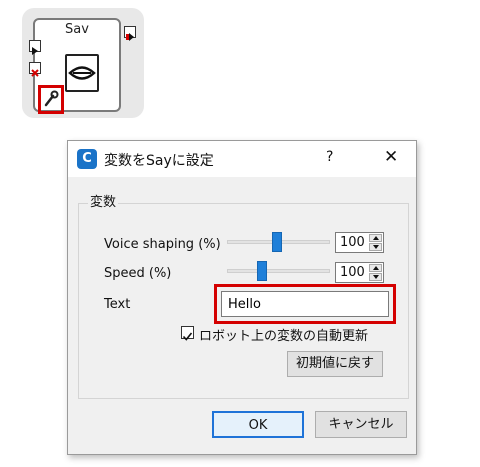 The image size is (480, 467). Describe the element at coordinates (87, 159) in the screenshot. I see `app-c-icon: C` at that location.